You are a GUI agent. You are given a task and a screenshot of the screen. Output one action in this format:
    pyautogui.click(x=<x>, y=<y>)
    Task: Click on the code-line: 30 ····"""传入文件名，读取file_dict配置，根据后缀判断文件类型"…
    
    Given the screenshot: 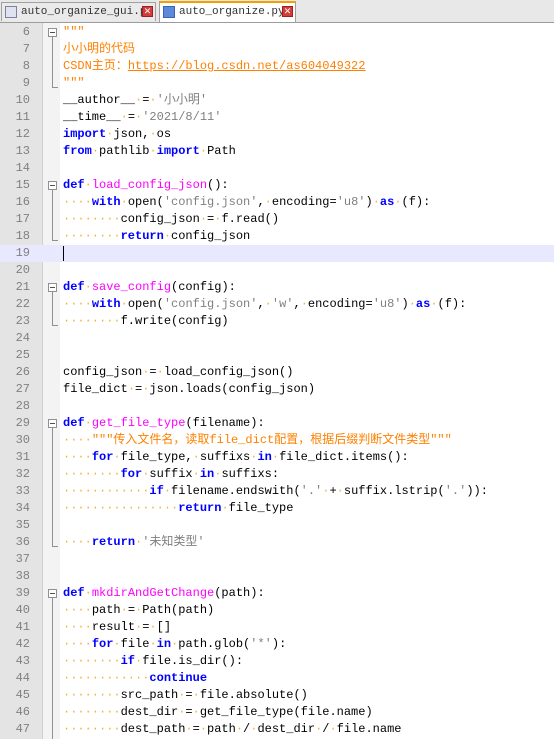 What is the action you would take?
    pyautogui.click(x=277, y=440)
    